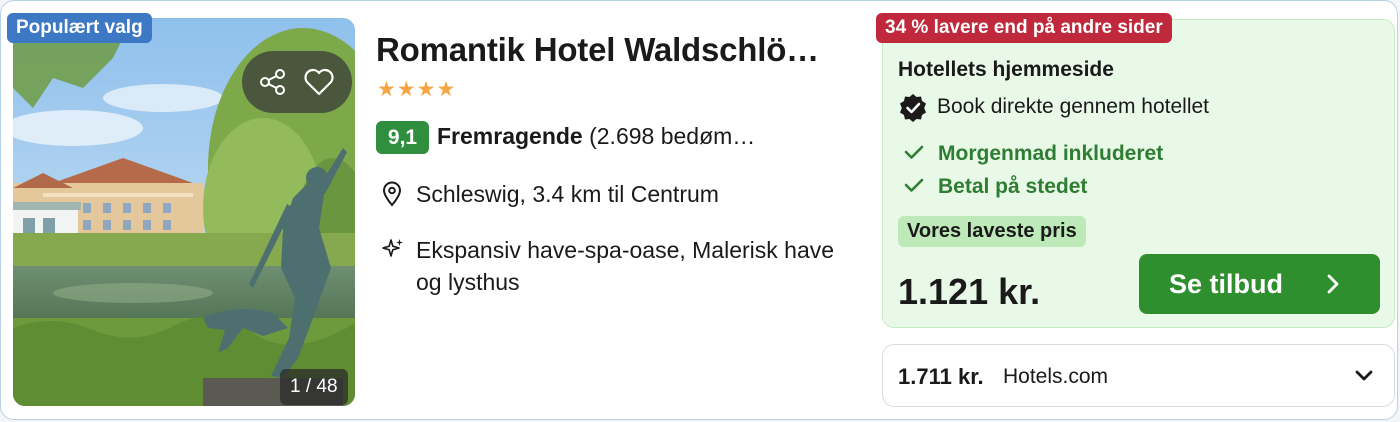  Describe the element at coordinates (393, 251) in the screenshot. I see `sparkle-icon` at that location.